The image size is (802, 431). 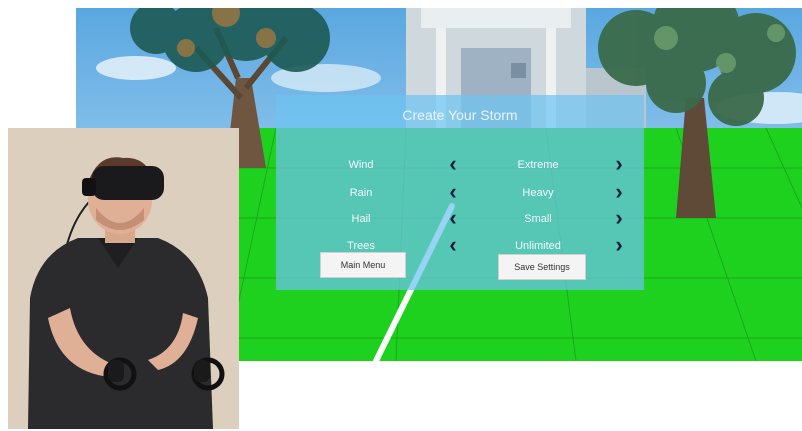 What do you see at coordinates (460, 115) in the screenshot?
I see `panel-title: Create Your Storm` at bounding box center [460, 115].